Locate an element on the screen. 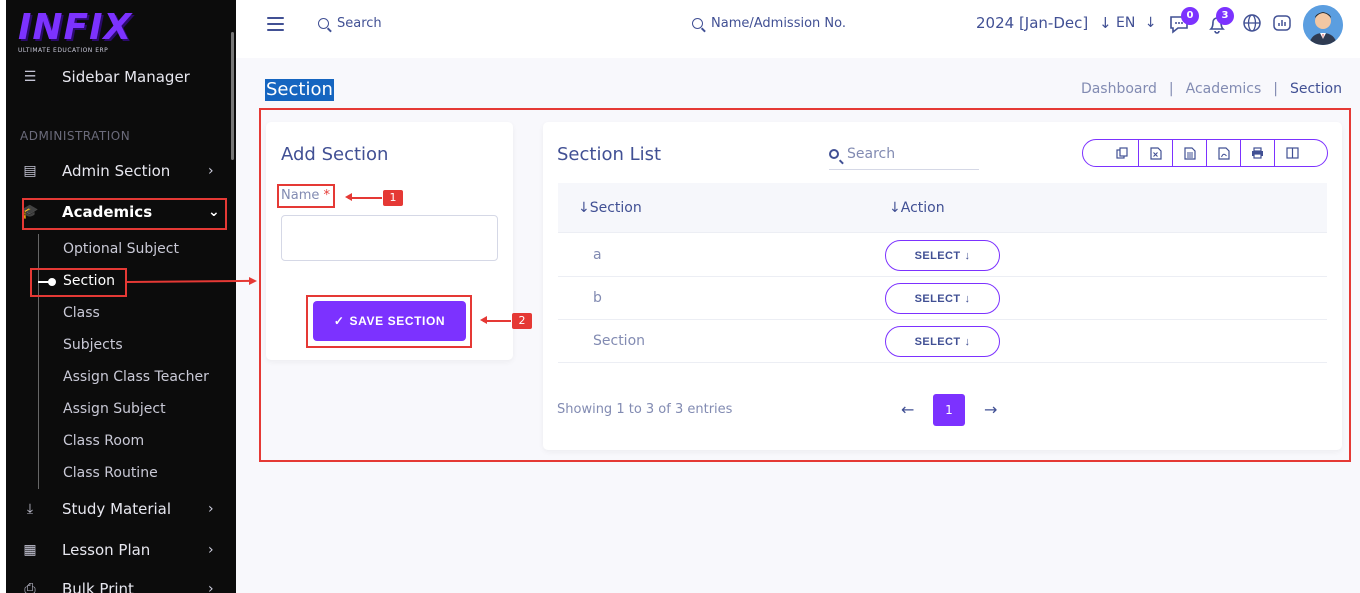 The height and width of the screenshot is (593, 1360). section-cell: b is located at coordinates (597, 298).